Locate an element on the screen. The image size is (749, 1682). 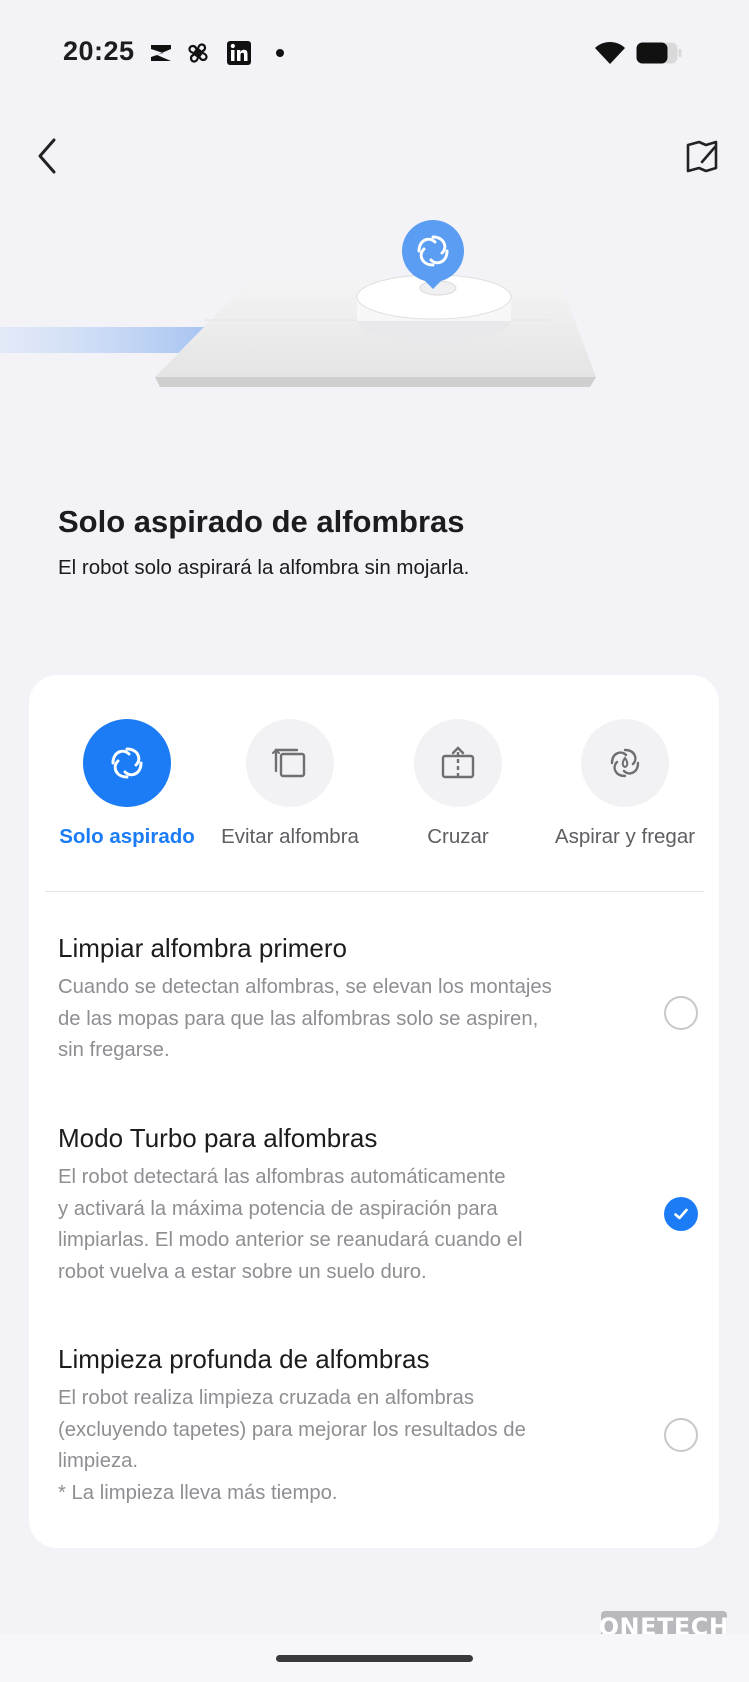
wifi-icon is located at coordinates (610, 53).